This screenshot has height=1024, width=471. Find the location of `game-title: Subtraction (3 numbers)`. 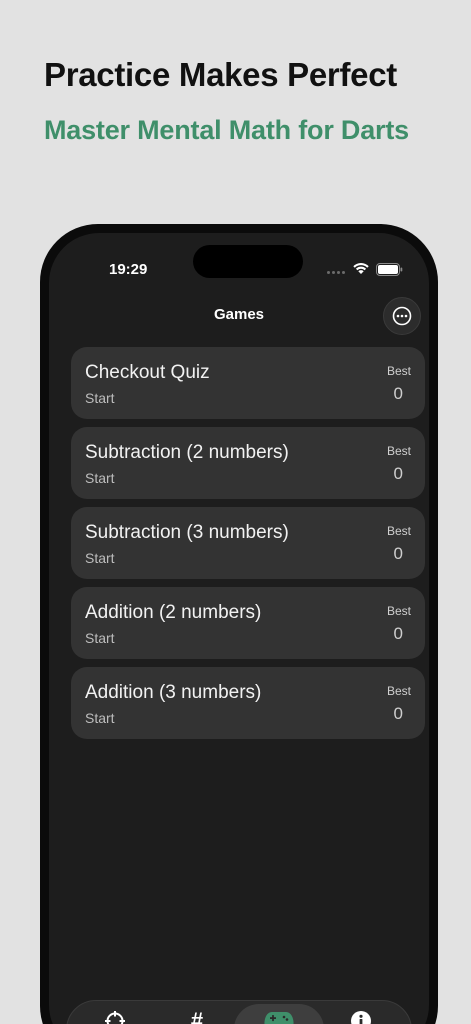

game-title: Subtraction (3 numbers) is located at coordinates (187, 532).